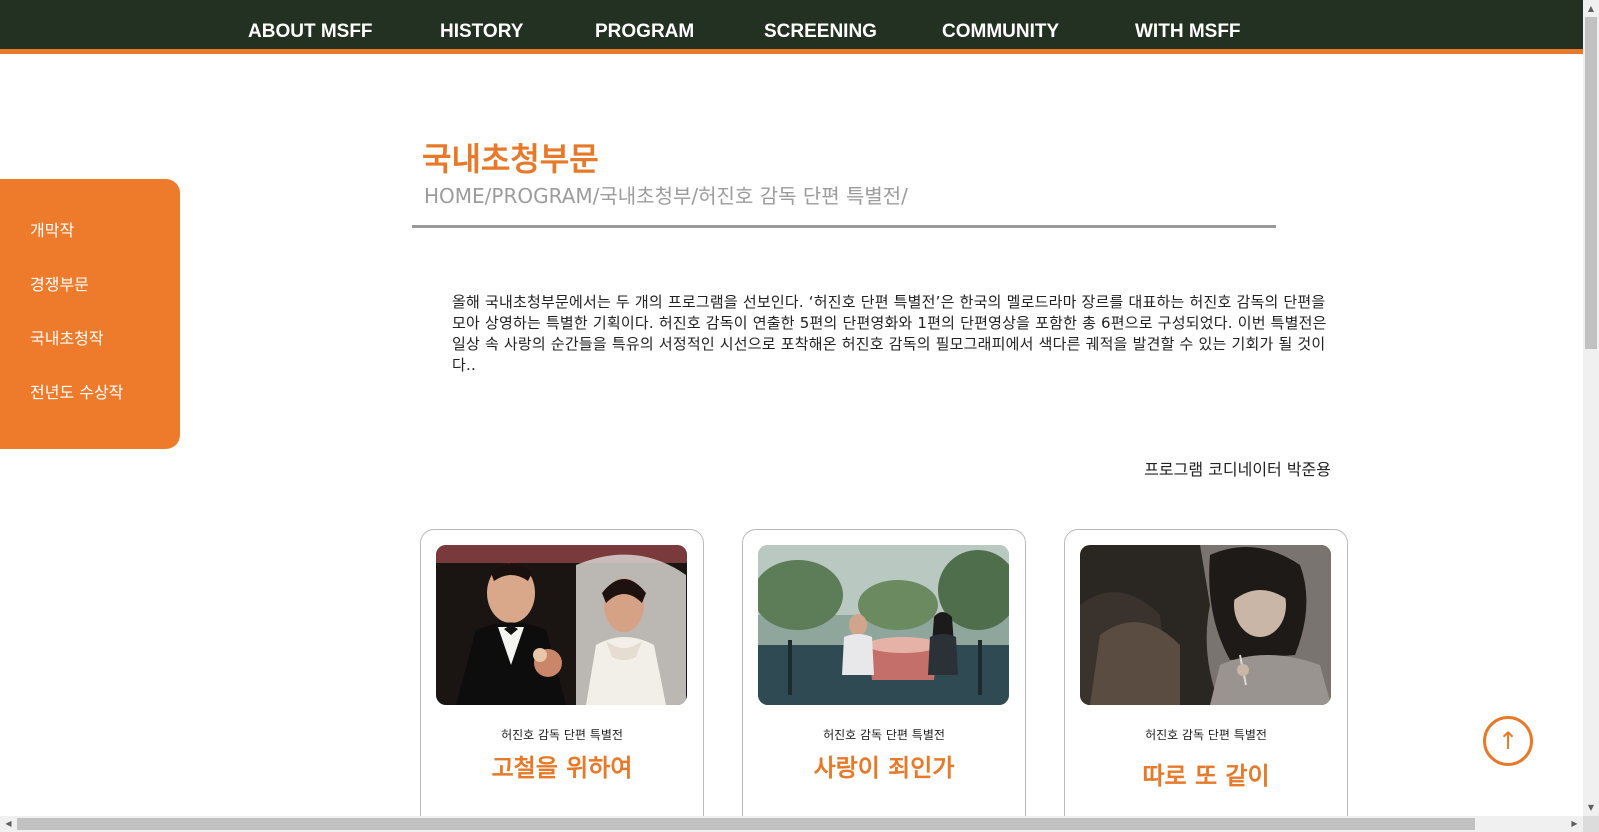 The width and height of the screenshot is (1599, 832). I want to click on scrollbar-corner, so click(1591, 824).